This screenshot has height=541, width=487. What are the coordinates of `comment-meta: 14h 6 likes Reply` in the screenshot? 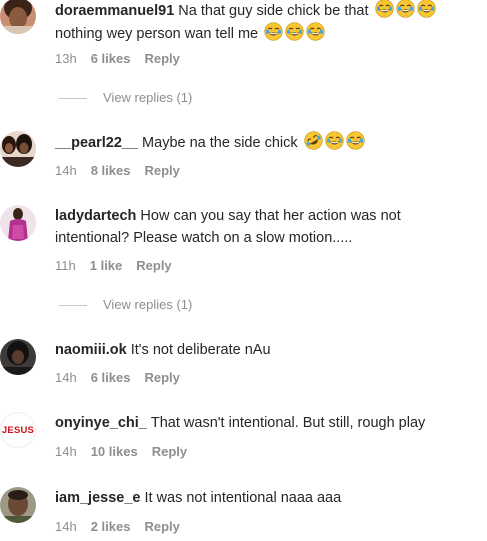 It's located at (124, 378).